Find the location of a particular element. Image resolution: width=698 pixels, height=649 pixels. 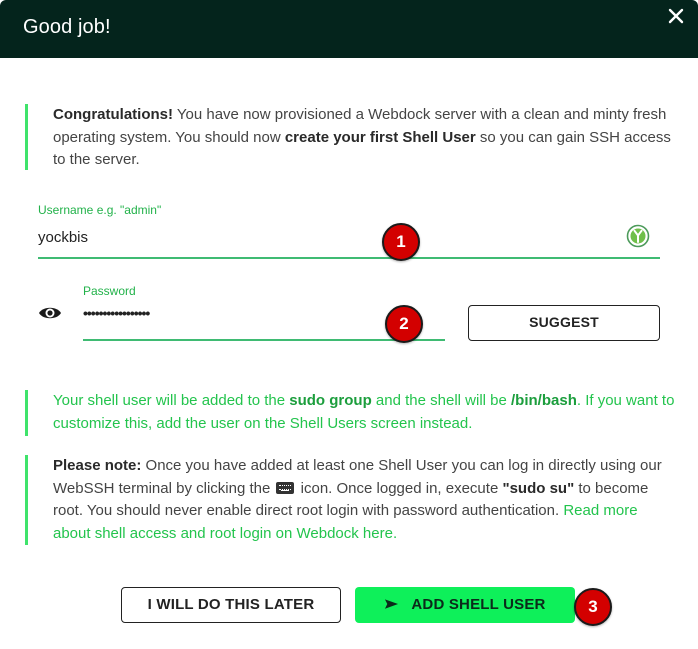

intro-bold-mid: create your first Shell User is located at coordinates (380, 137).